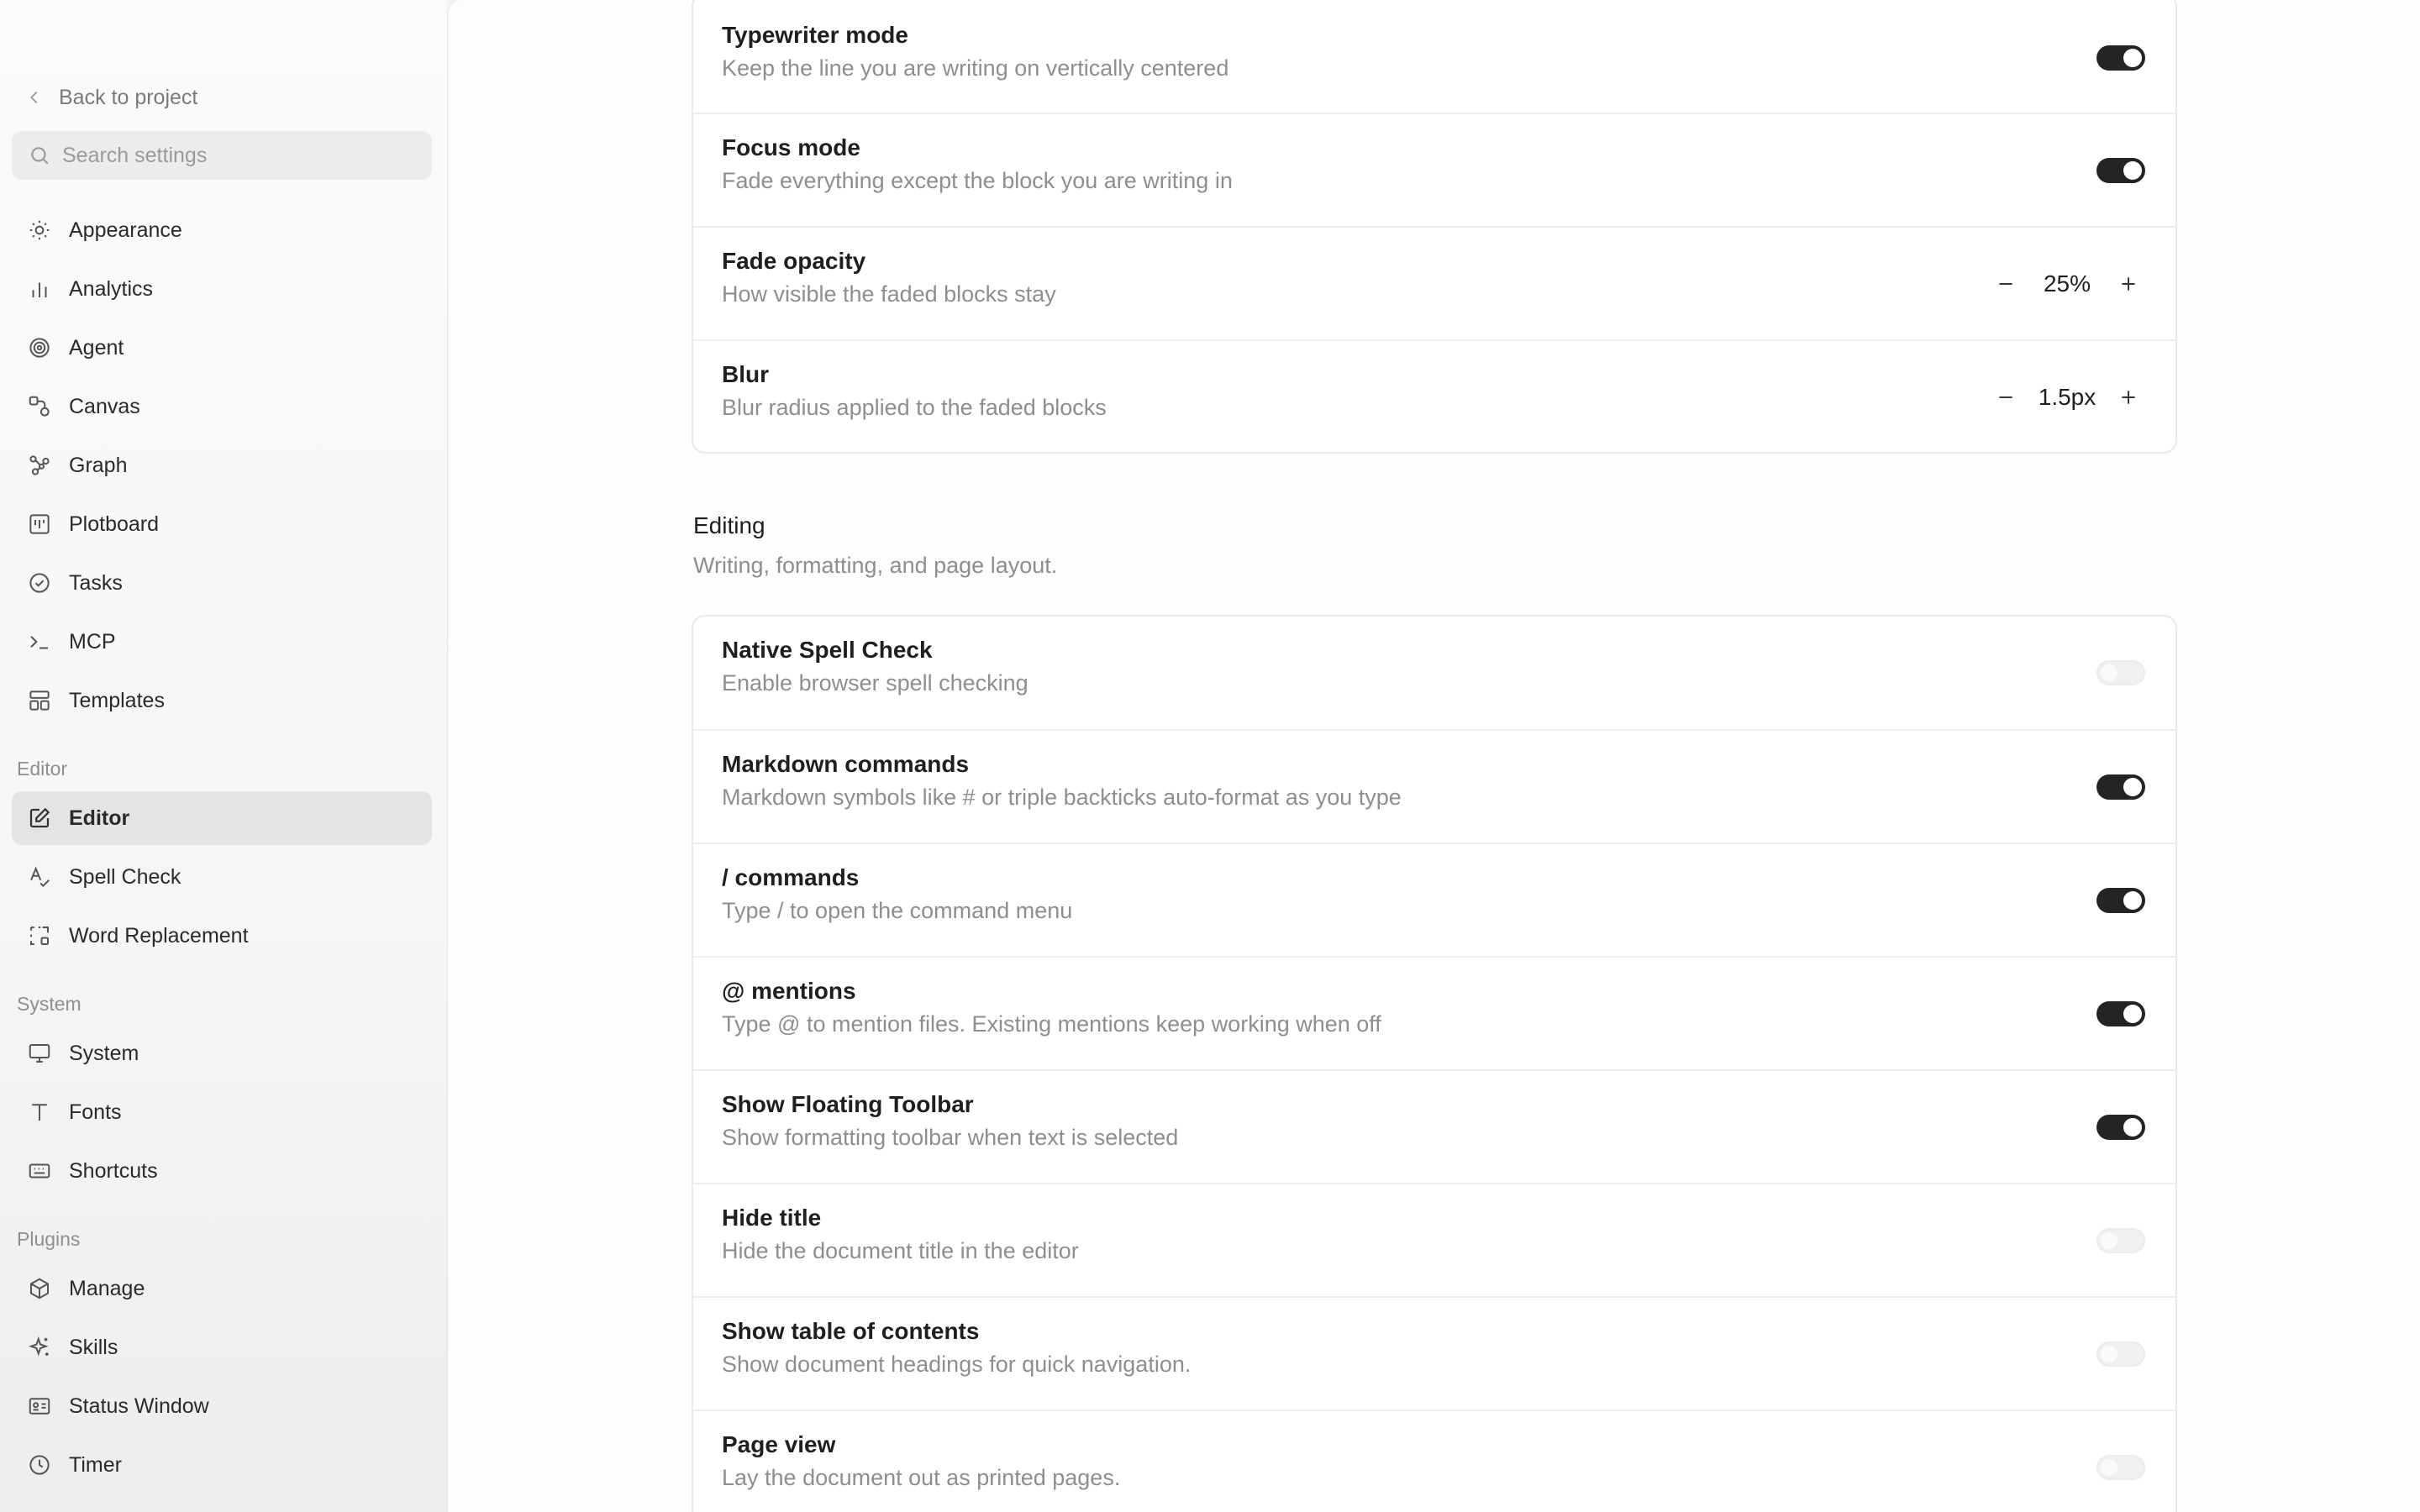  Describe the element at coordinates (107, 1288) in the screenshot. I see `sidebar-item-label: Manage` at that location.